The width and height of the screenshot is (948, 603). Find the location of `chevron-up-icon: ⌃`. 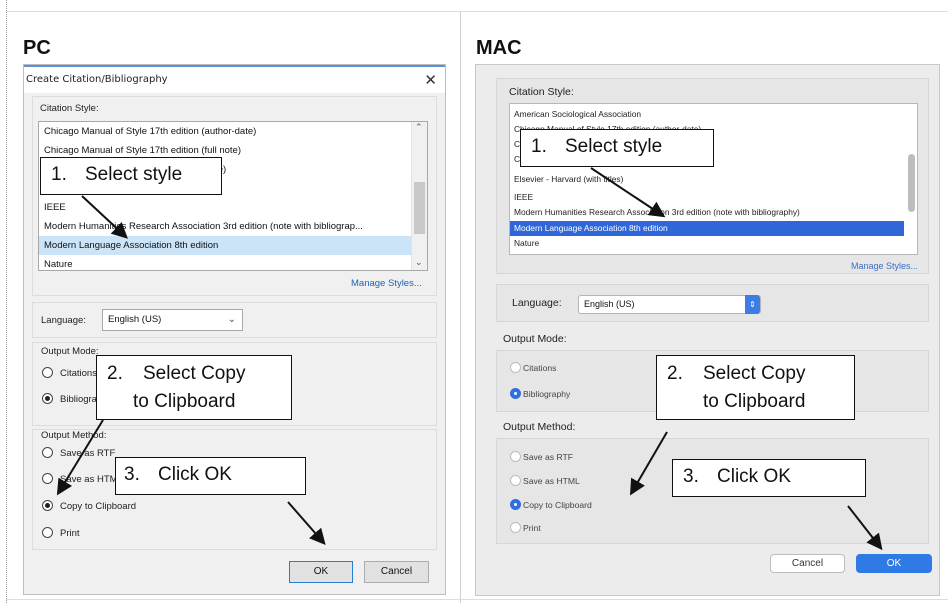

chevron-up-icon: ⌃ is located at coordinates (419, 127).